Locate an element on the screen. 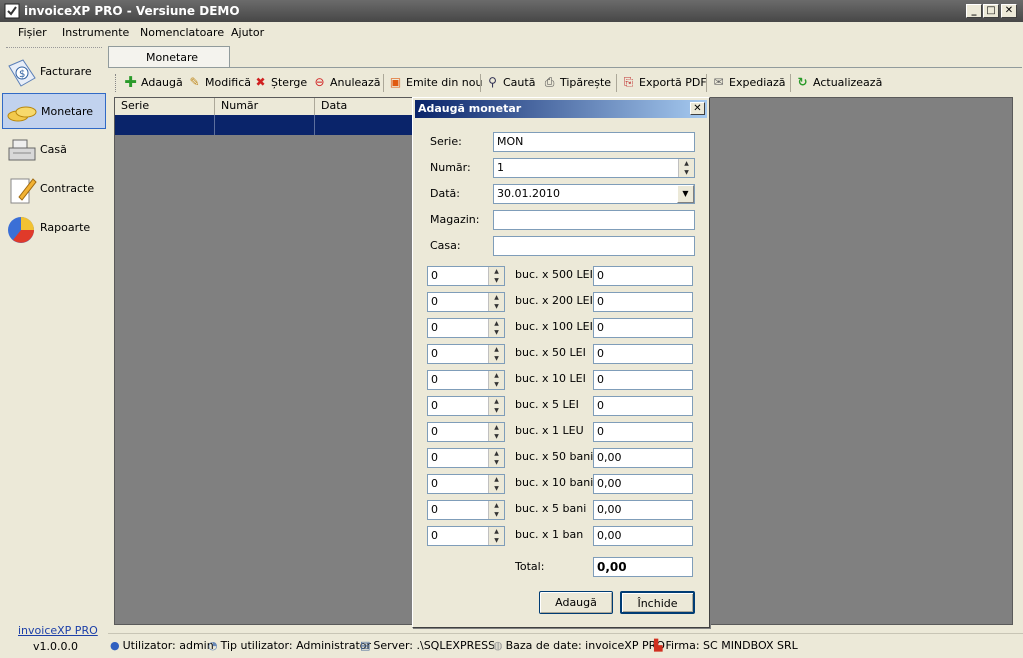 This screenshot has height=658, width=1023. plus-icon: ✚ is located at coordinates (130, 82).